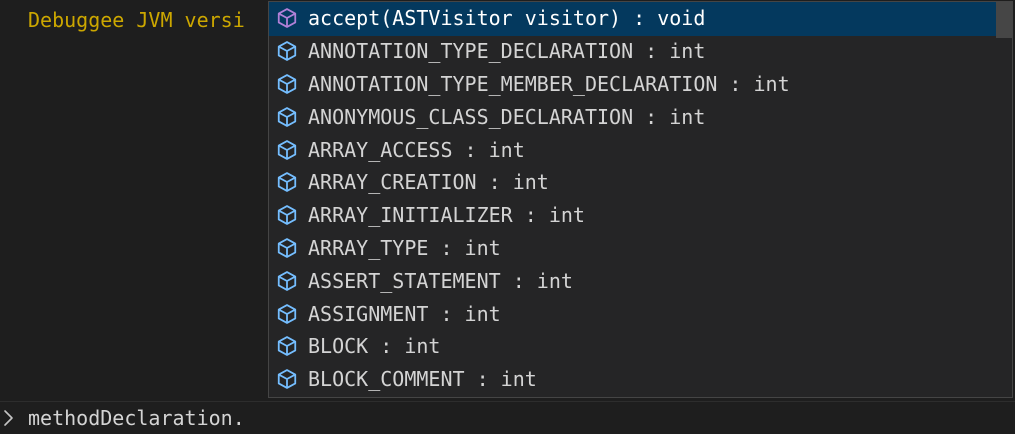 Image resolution: width=1015 pixels, height=434 pixels. What do you see at coordinates (136, 418) in the screenshot?
I see `repl-input-field: methodDeclaration.` at bounding box center [136, 418].